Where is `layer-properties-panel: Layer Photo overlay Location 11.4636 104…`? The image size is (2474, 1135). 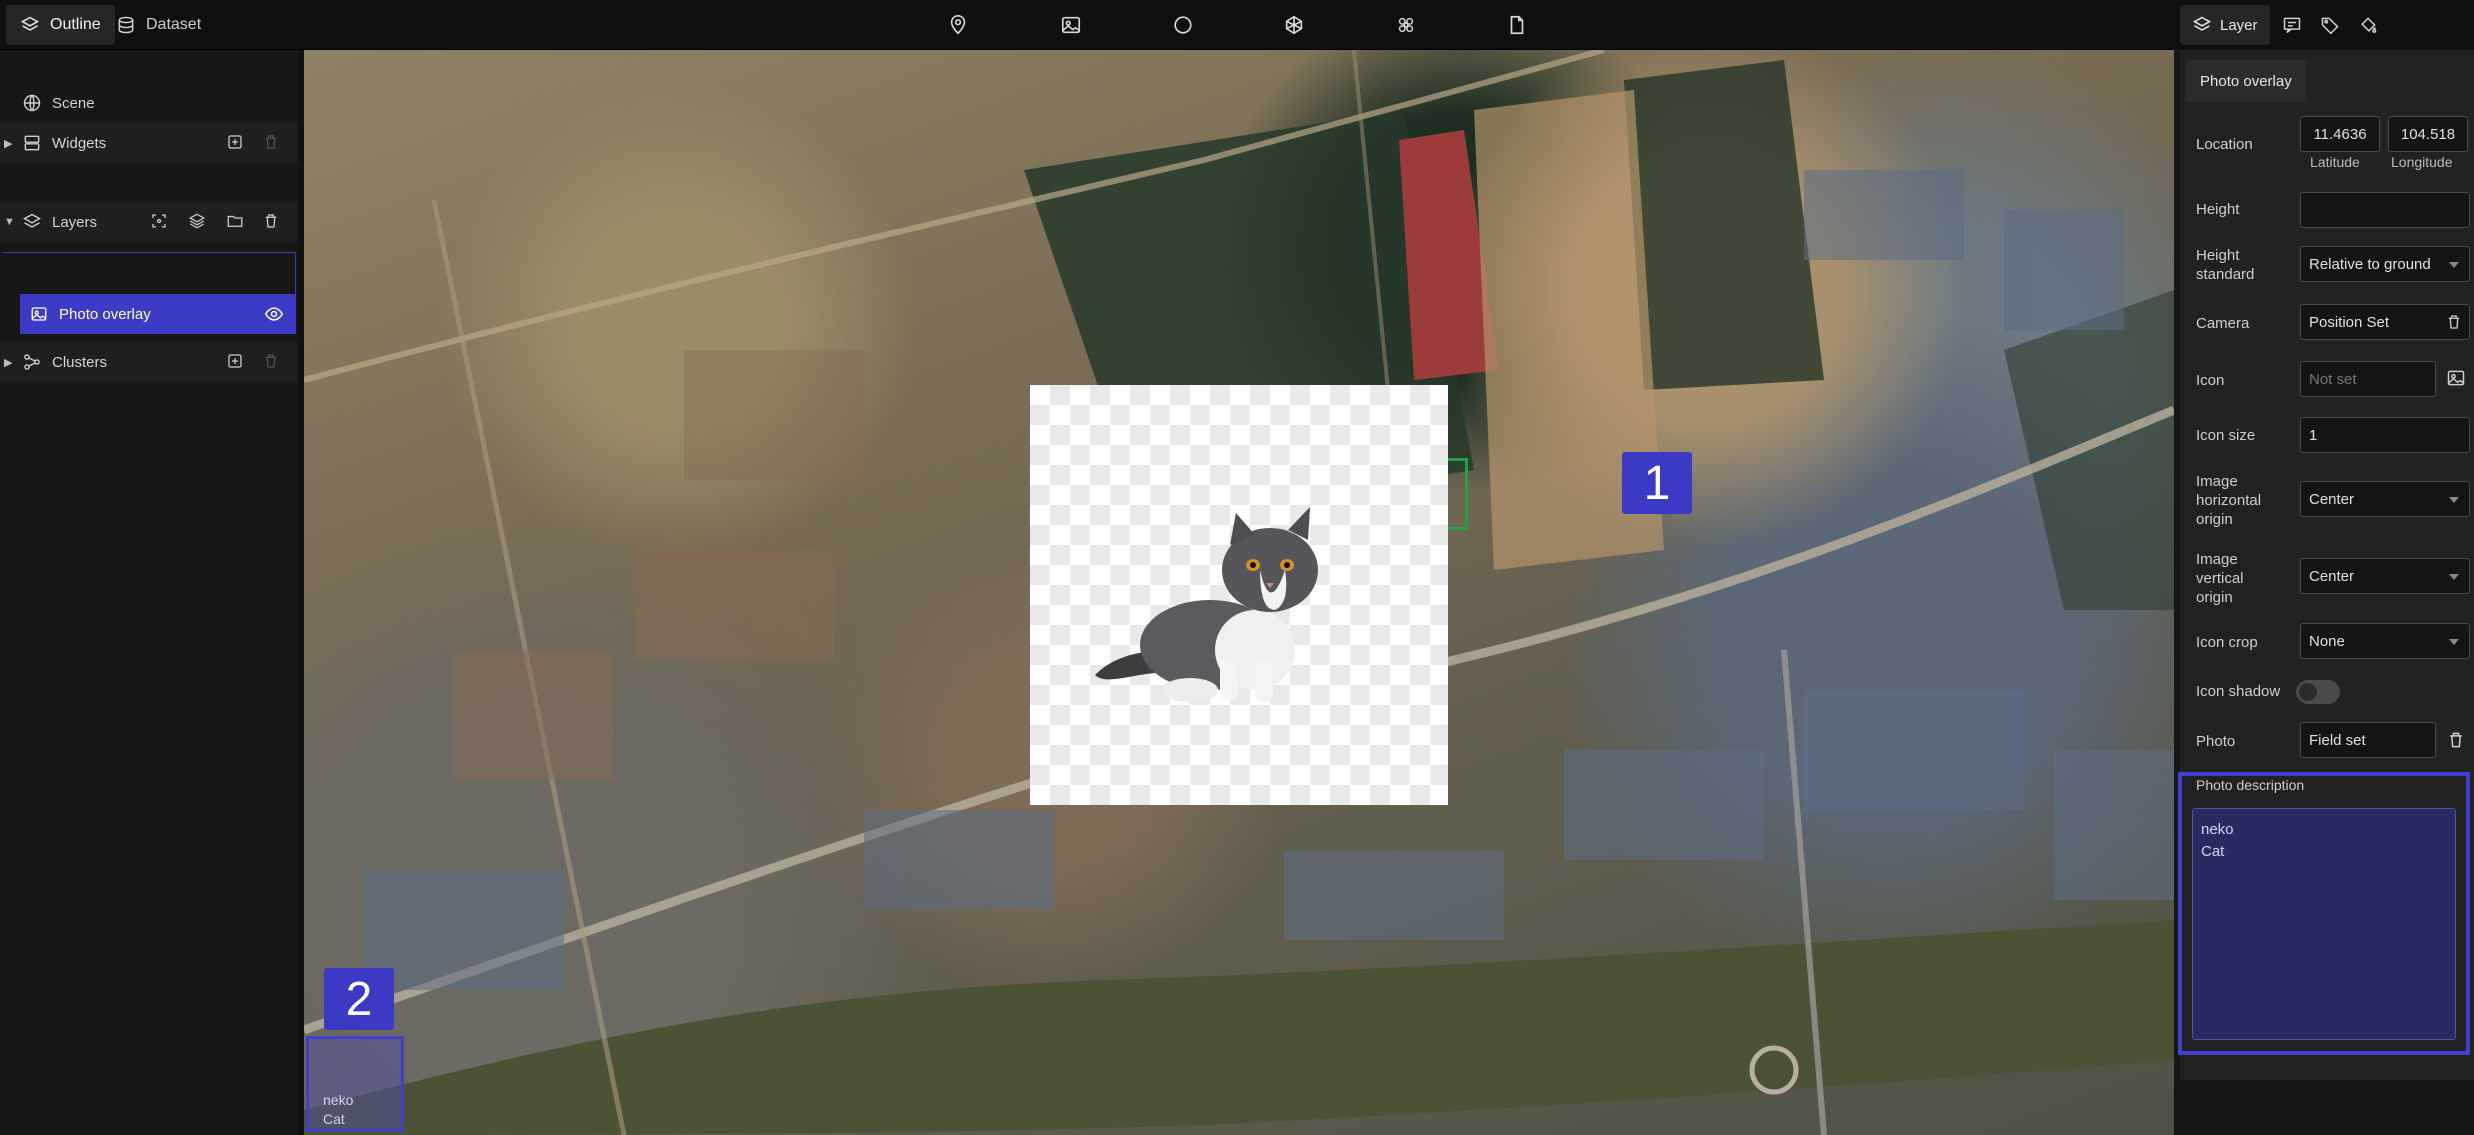
layer-properties-panel: Layer Photo overlay Location 11.4636 104… is located at coordinates (2324, 567).